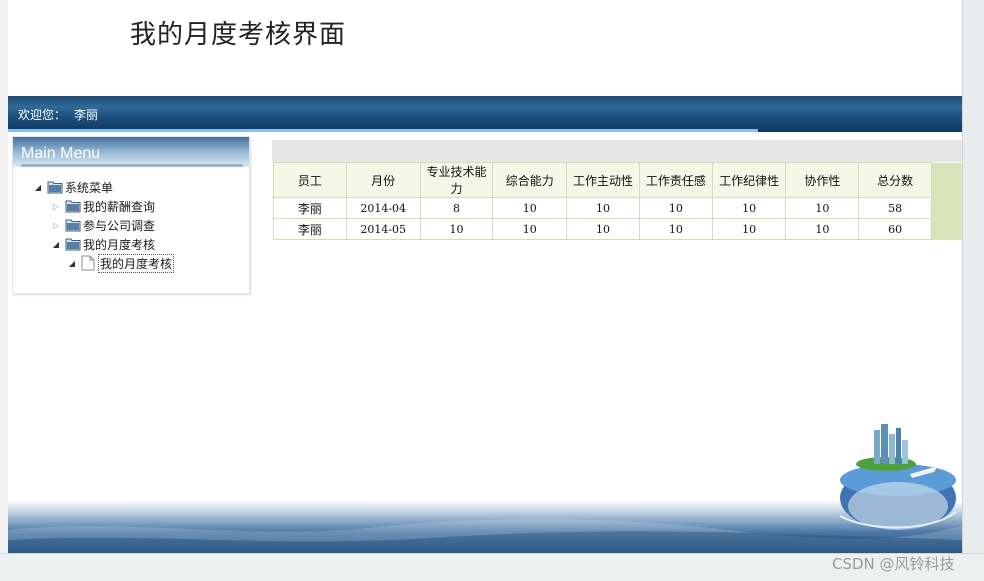  What do you see at coordinates (136, 263) in the screenshot?
I see `tree-label-selected: 我的月度考核` at bounding box center [136, 263].